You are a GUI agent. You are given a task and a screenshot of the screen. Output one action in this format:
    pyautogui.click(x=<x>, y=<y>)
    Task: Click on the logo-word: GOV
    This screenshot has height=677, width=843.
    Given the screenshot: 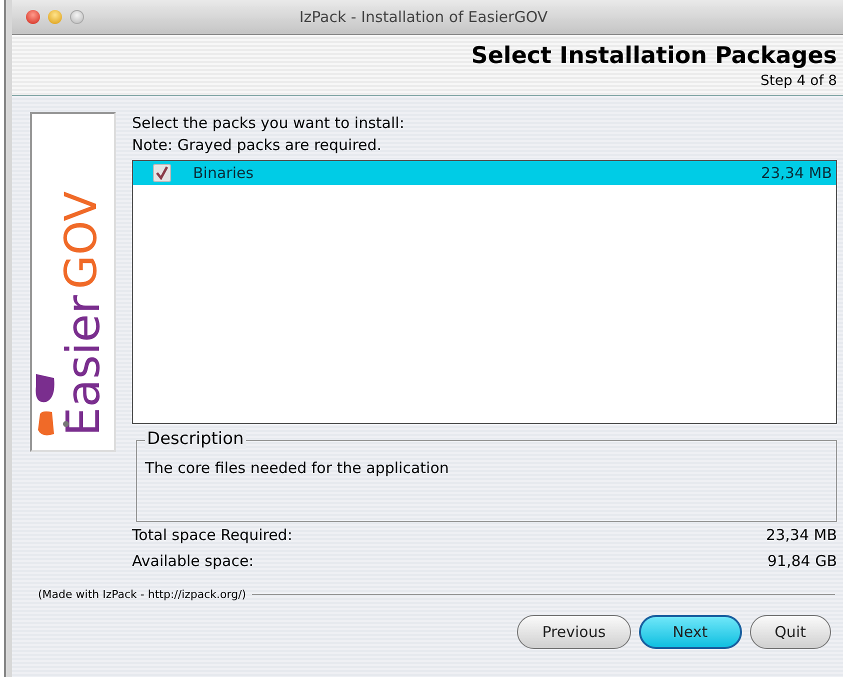 What is the action you would take?
    pyautogui.click(x=83, y=239)
    